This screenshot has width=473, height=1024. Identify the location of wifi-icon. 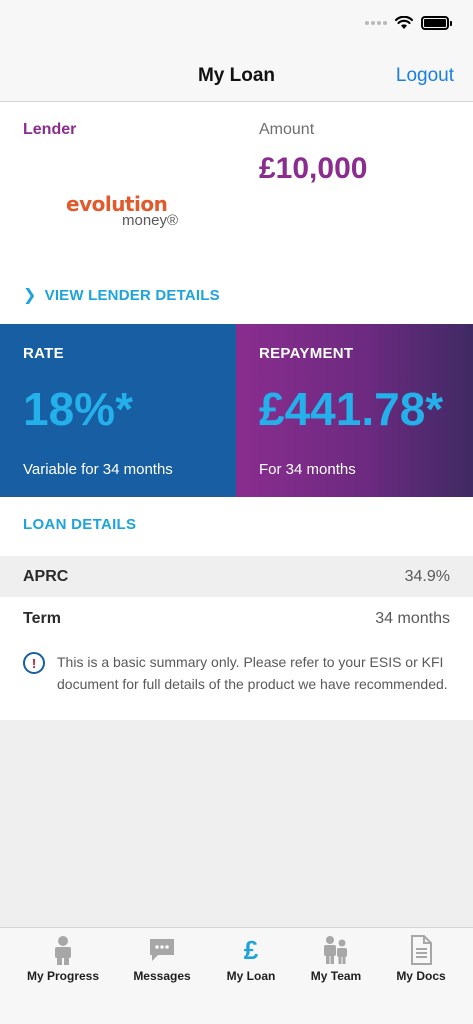
(404, 22).